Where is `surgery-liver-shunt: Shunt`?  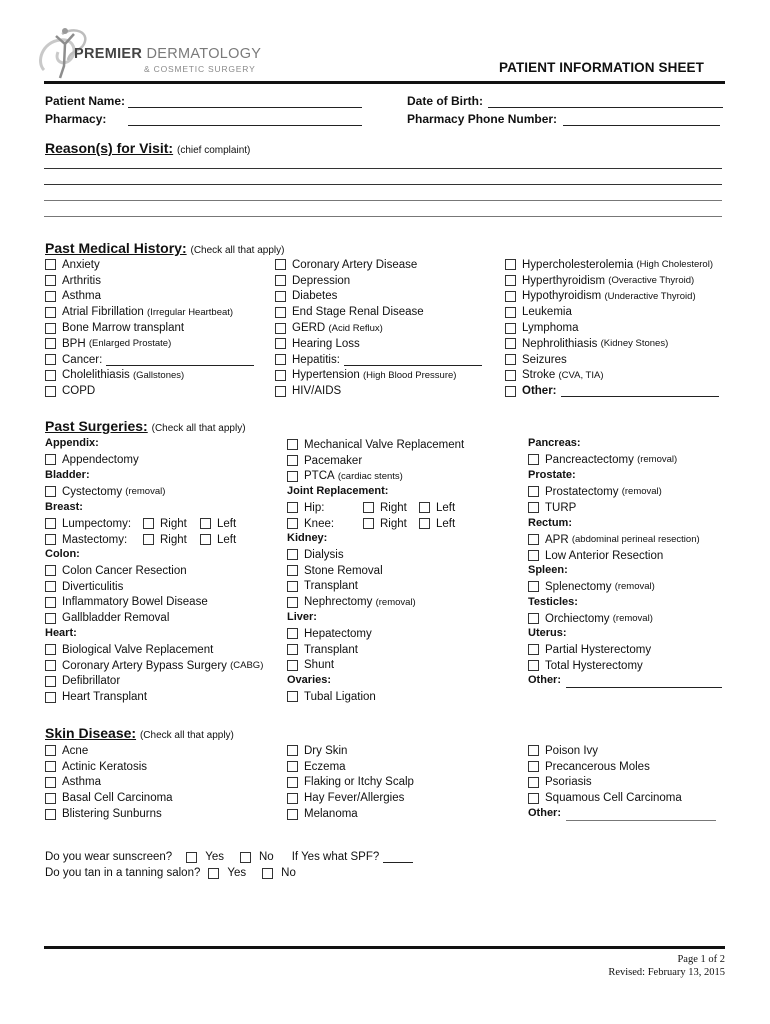
surgery-liver-shunt: Shunt is located at coordinates (310, 666).